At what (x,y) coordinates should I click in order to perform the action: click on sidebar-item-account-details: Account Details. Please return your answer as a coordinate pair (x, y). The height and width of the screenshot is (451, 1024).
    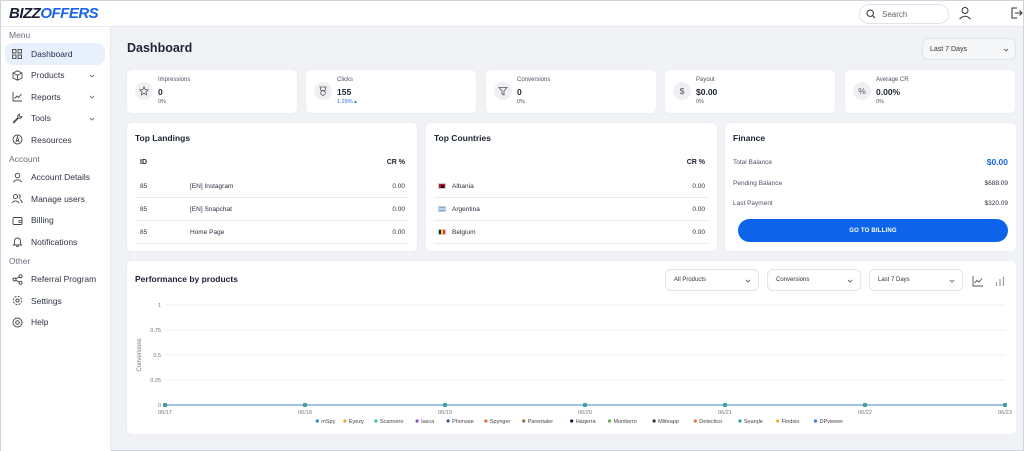
    Looking at the image, I should click on (55, 178).